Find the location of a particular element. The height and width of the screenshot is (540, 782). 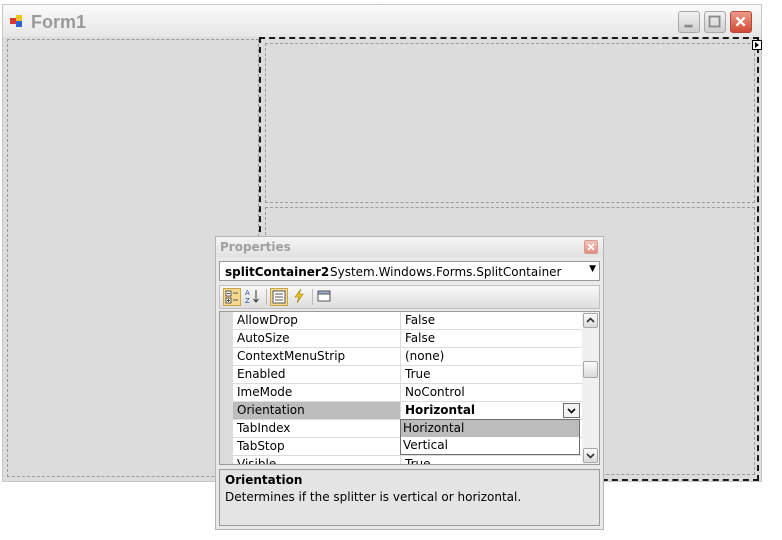

property-row-imemode: ImeMode NoControl is located at coordinates (407, 393).